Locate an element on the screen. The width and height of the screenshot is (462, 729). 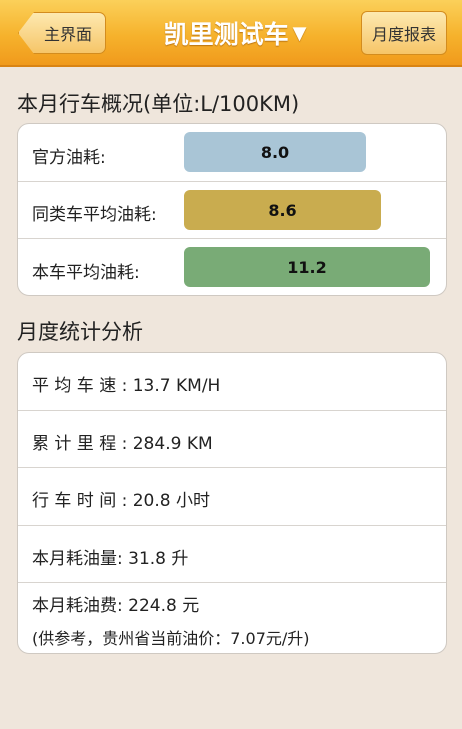
vehicle-selector: 凯里测试车 ▼ is located at coordinates (235, 33).